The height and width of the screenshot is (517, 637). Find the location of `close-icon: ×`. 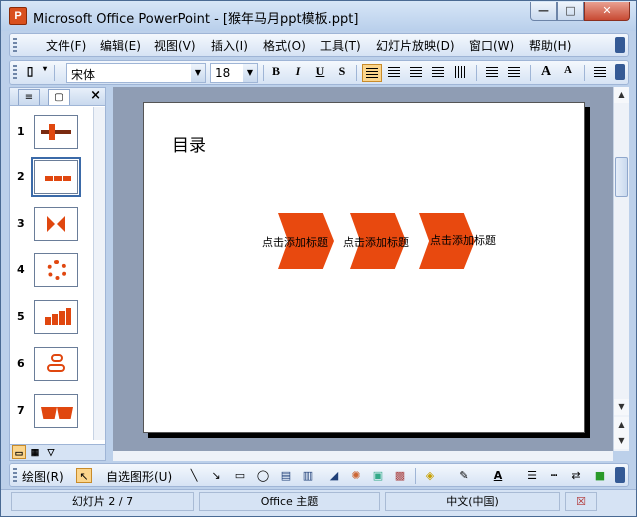

close-icon: × is located at coordinates (95, 95).